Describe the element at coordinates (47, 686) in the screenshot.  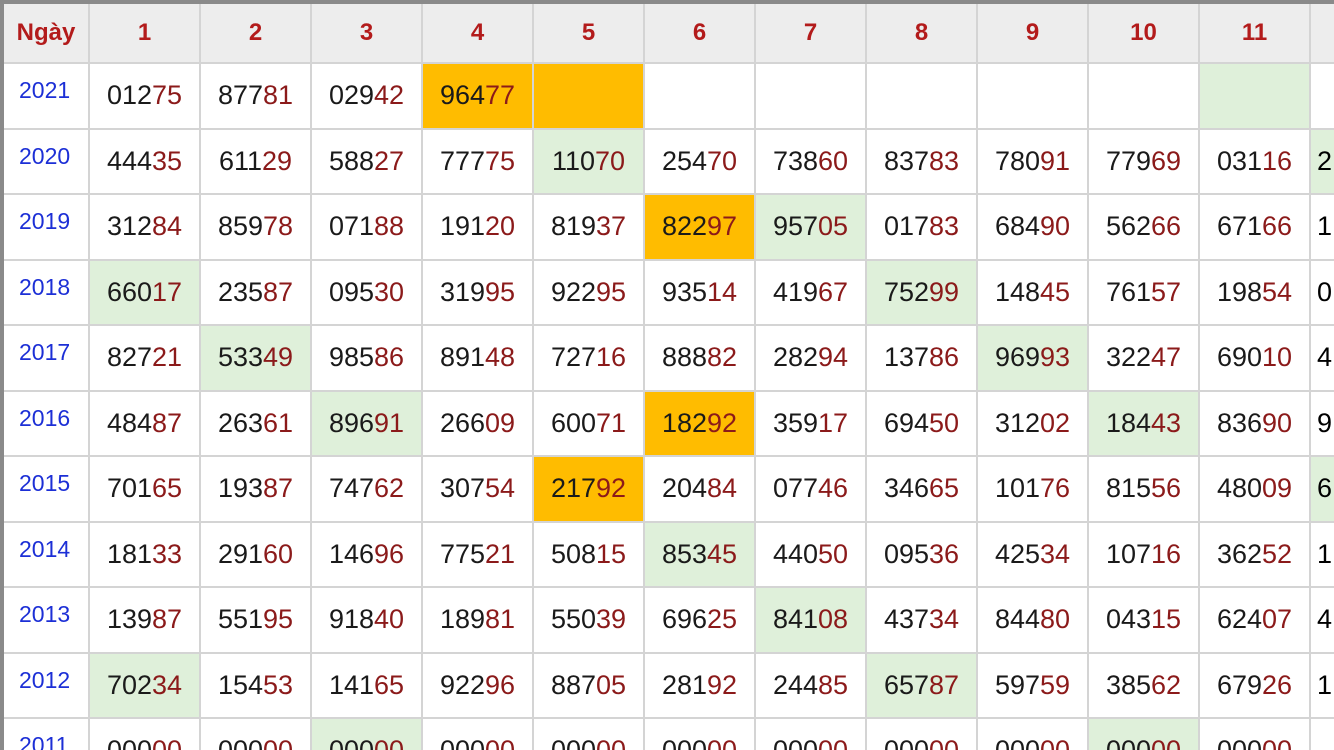
I see `year-label: 2012` at that location.